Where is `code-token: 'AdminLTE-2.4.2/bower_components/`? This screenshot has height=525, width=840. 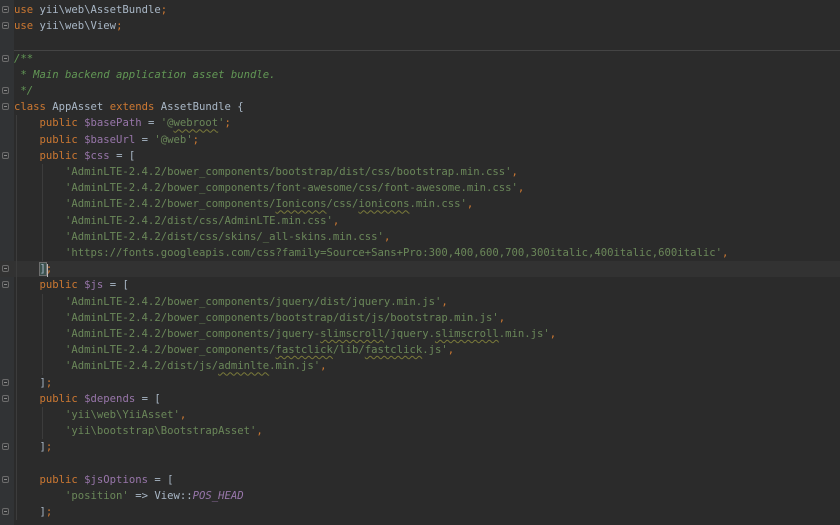
code-token: 'AdminLTE-2.4.2/bower_components/ is located at coordinates (145, 204).